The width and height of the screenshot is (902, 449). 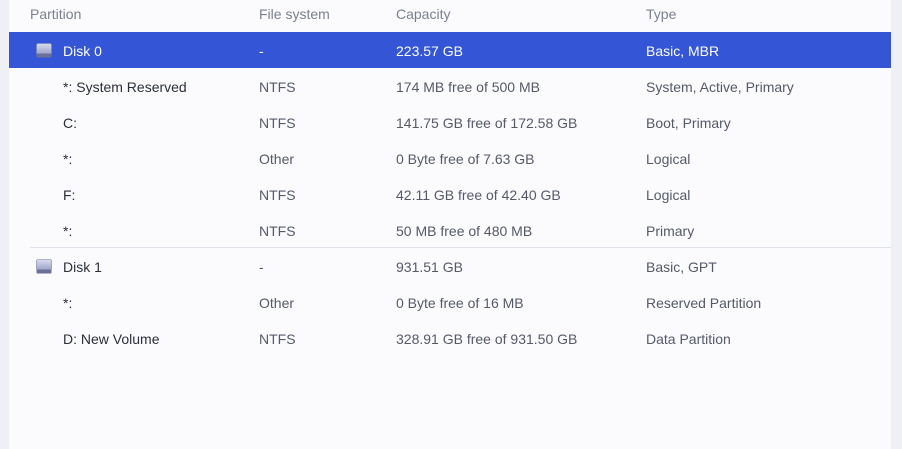 What do you see at coordinates (478, 195) in the screenshot?
I see `capacity: 42.11 GB free of 42.40 GB` at bounding box center [478, 195].